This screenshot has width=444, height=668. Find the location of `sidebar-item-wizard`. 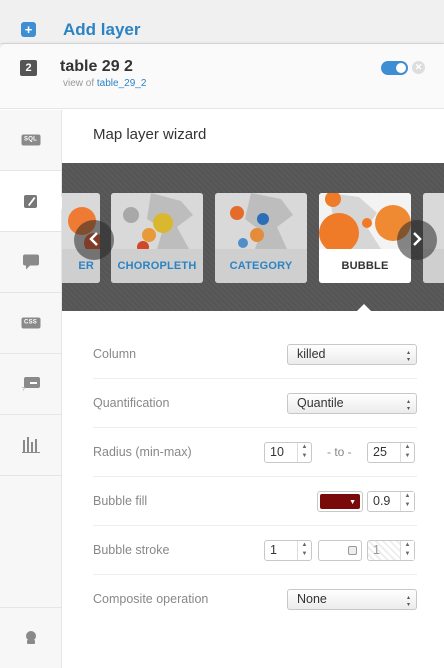

sidebar-item-wizard is located at coordinates (30, 201).